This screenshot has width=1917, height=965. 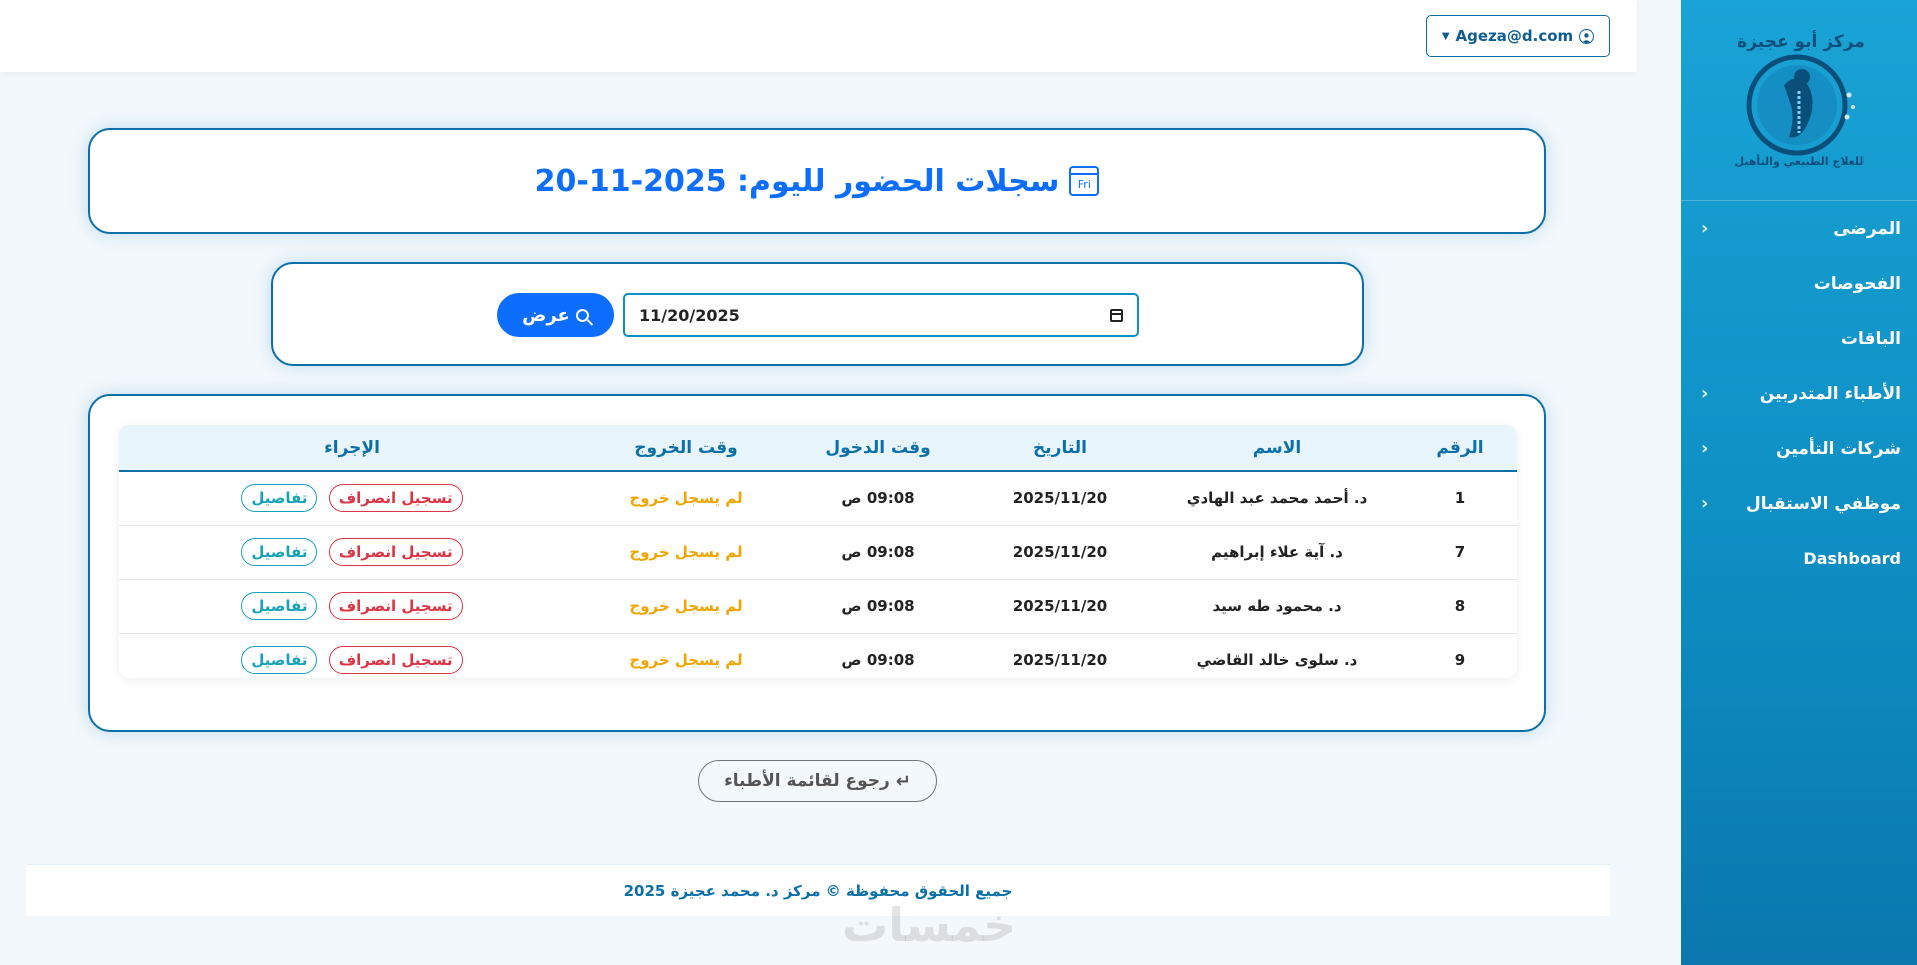 What do you see at coordinates (1277, 552) in the screenshot?
I see `cell-name: د. آية علاء إبراهيم` at bounding box center [1277, 552].